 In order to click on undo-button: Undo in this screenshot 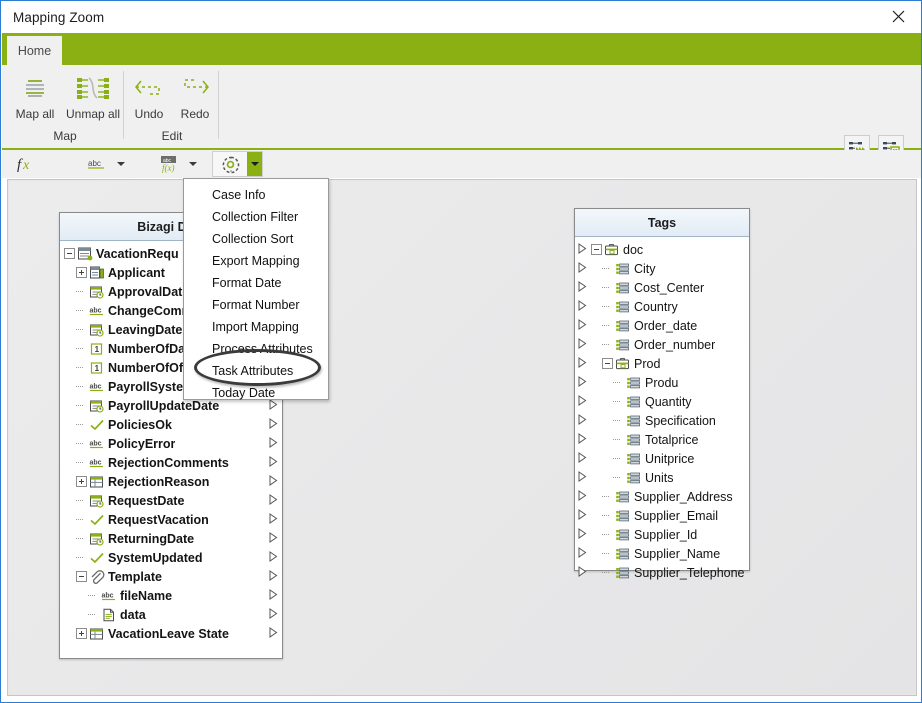, I will do `click(149, 96)`.